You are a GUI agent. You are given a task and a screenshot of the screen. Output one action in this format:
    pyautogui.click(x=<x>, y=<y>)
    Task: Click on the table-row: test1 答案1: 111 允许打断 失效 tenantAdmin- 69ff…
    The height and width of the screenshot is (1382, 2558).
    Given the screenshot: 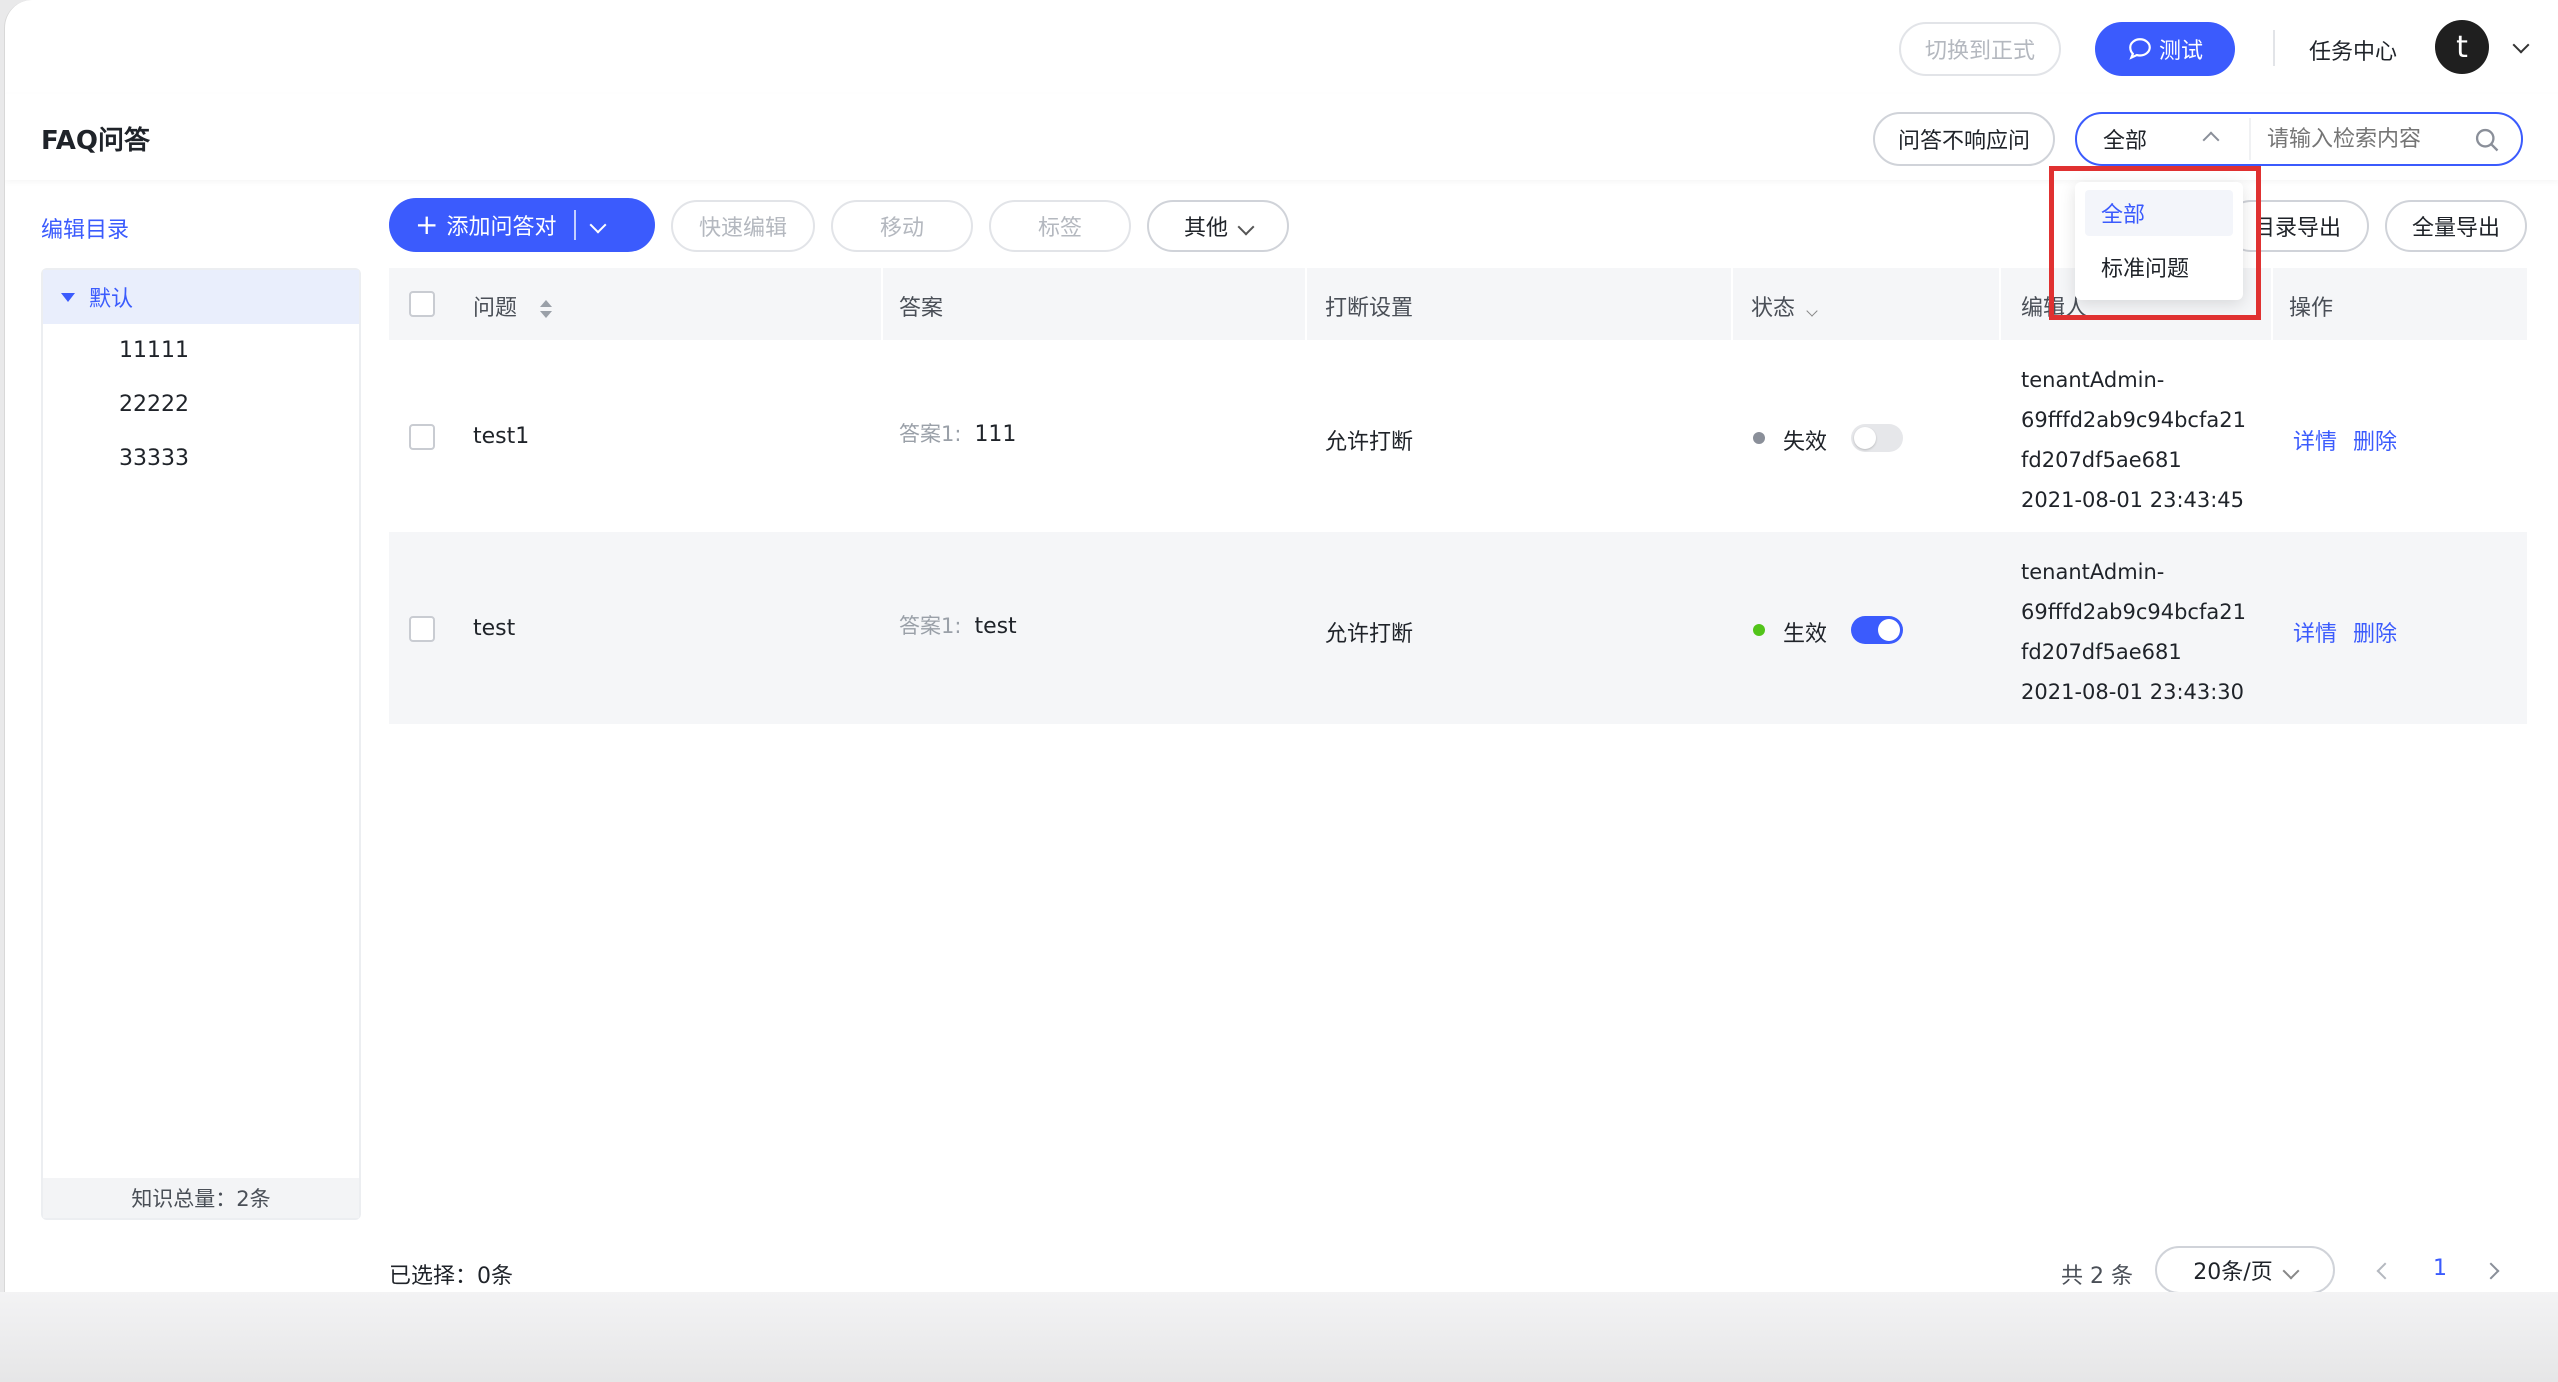 What is the action you would take?
    pyautogui.click(x=1458, y=436)
    